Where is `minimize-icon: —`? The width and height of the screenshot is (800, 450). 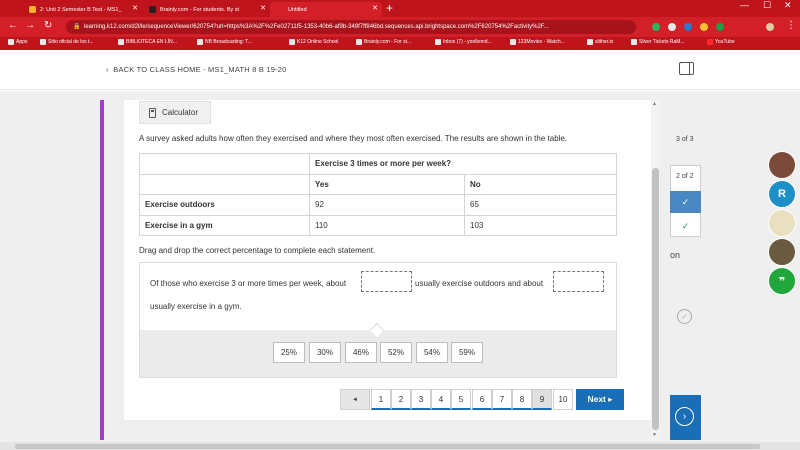 minimize-icon: — is located at coordinates (744, 5).